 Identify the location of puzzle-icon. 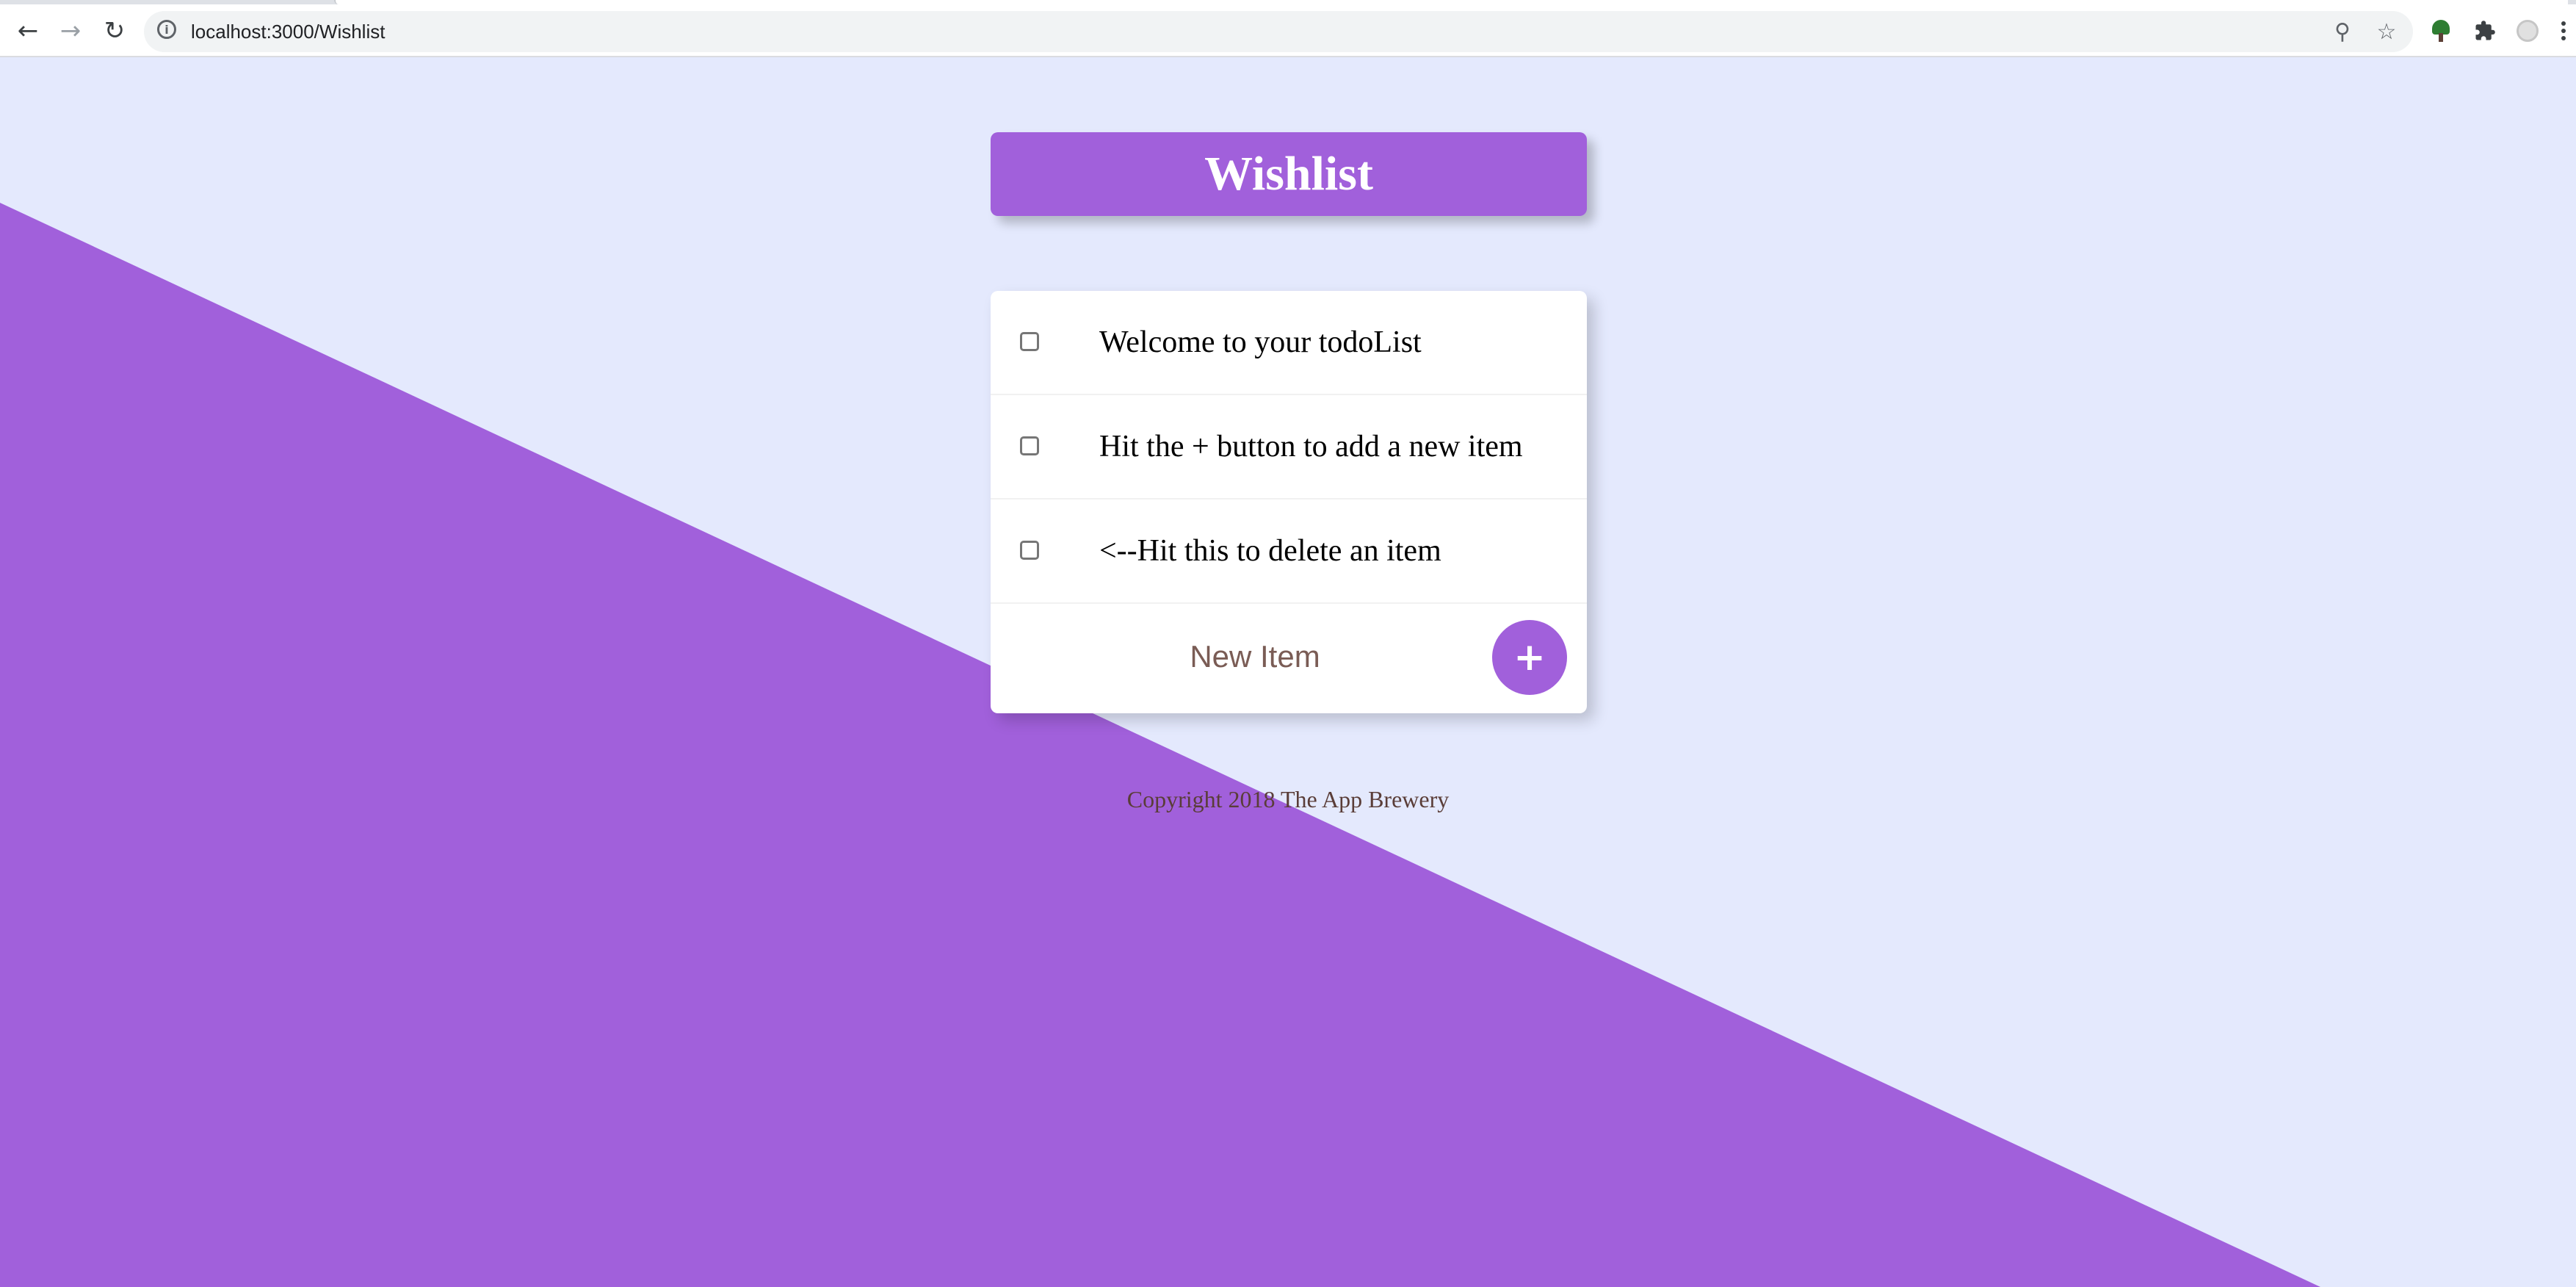
(2485, 31).